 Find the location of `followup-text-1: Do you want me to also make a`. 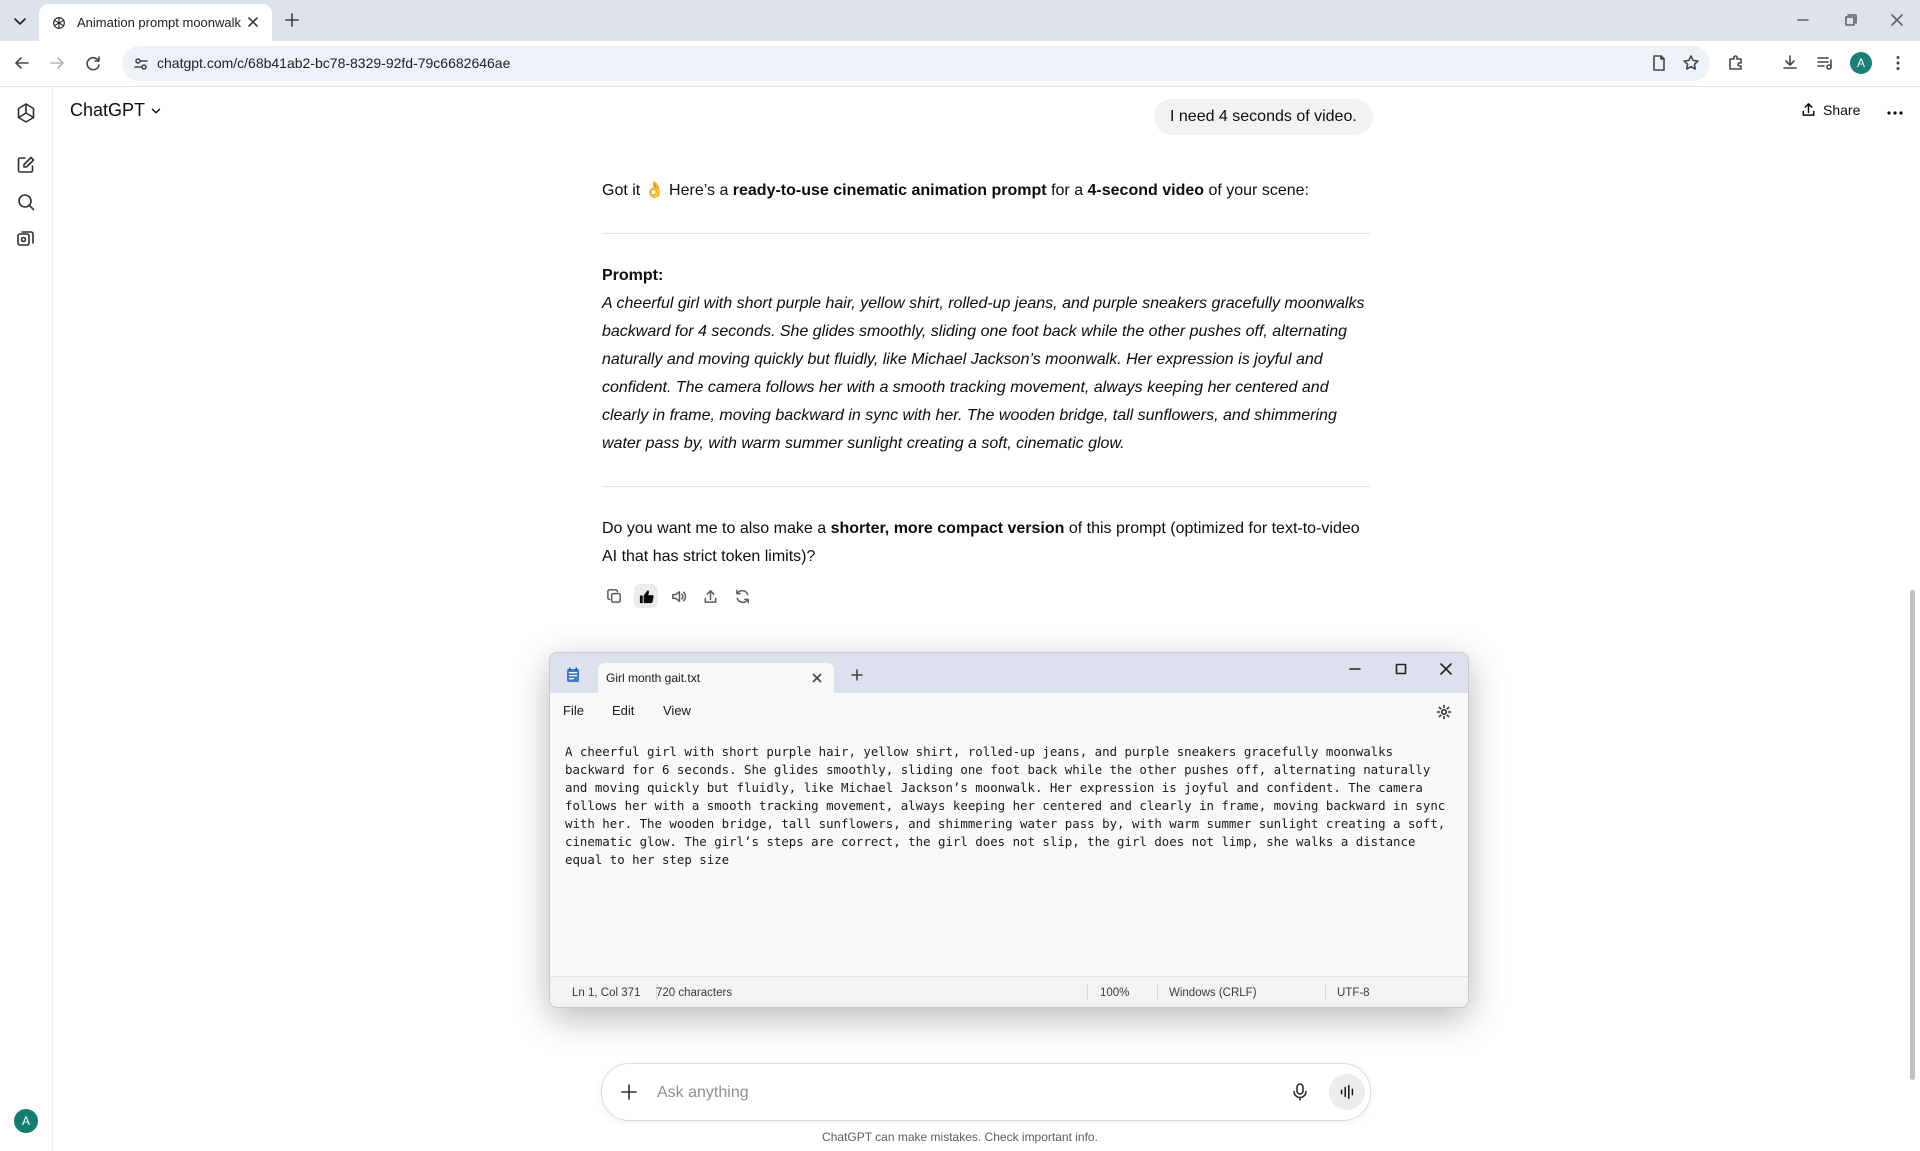

followup-text-1: Do you want me to also make a is located at coordinates (716, 528).